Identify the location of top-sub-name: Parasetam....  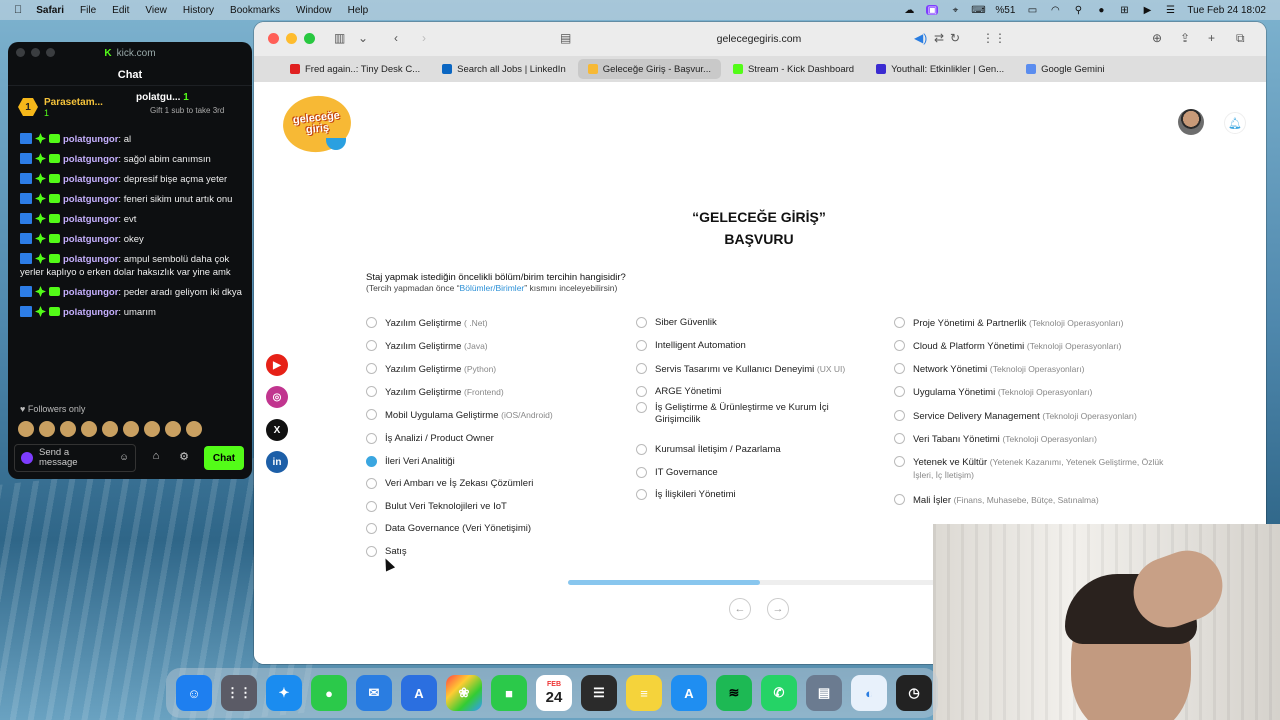
(73, 102).